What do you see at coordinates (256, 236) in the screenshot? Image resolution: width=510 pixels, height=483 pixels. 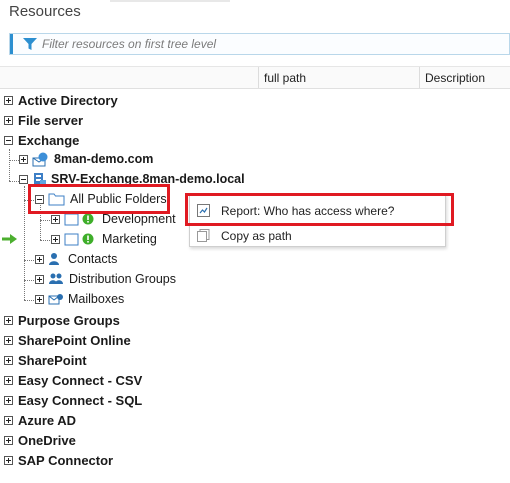 I see `menu-item-label: Copy as path` at bounding box center [256, 236].